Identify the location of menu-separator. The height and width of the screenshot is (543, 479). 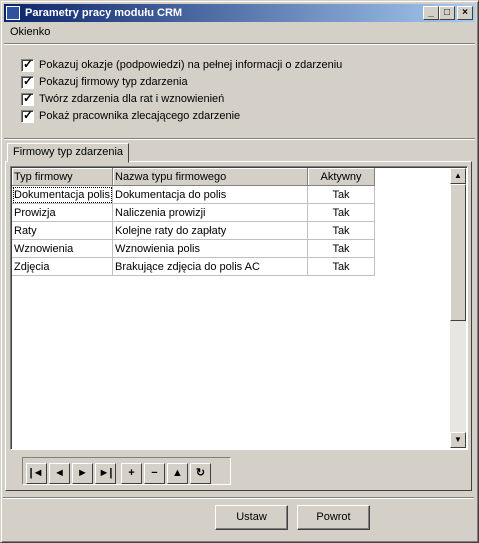
(239, 44).